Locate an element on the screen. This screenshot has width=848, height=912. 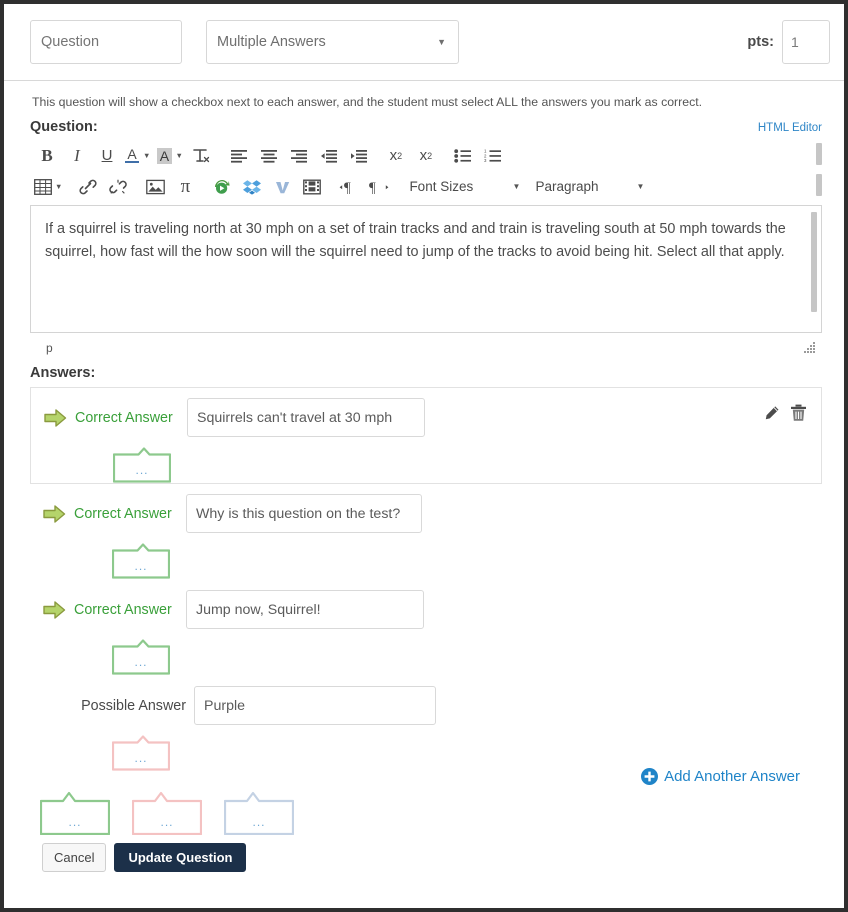
question-header-bar: Multiple Answers ▼ pts: is located at coordinates (424, 42).